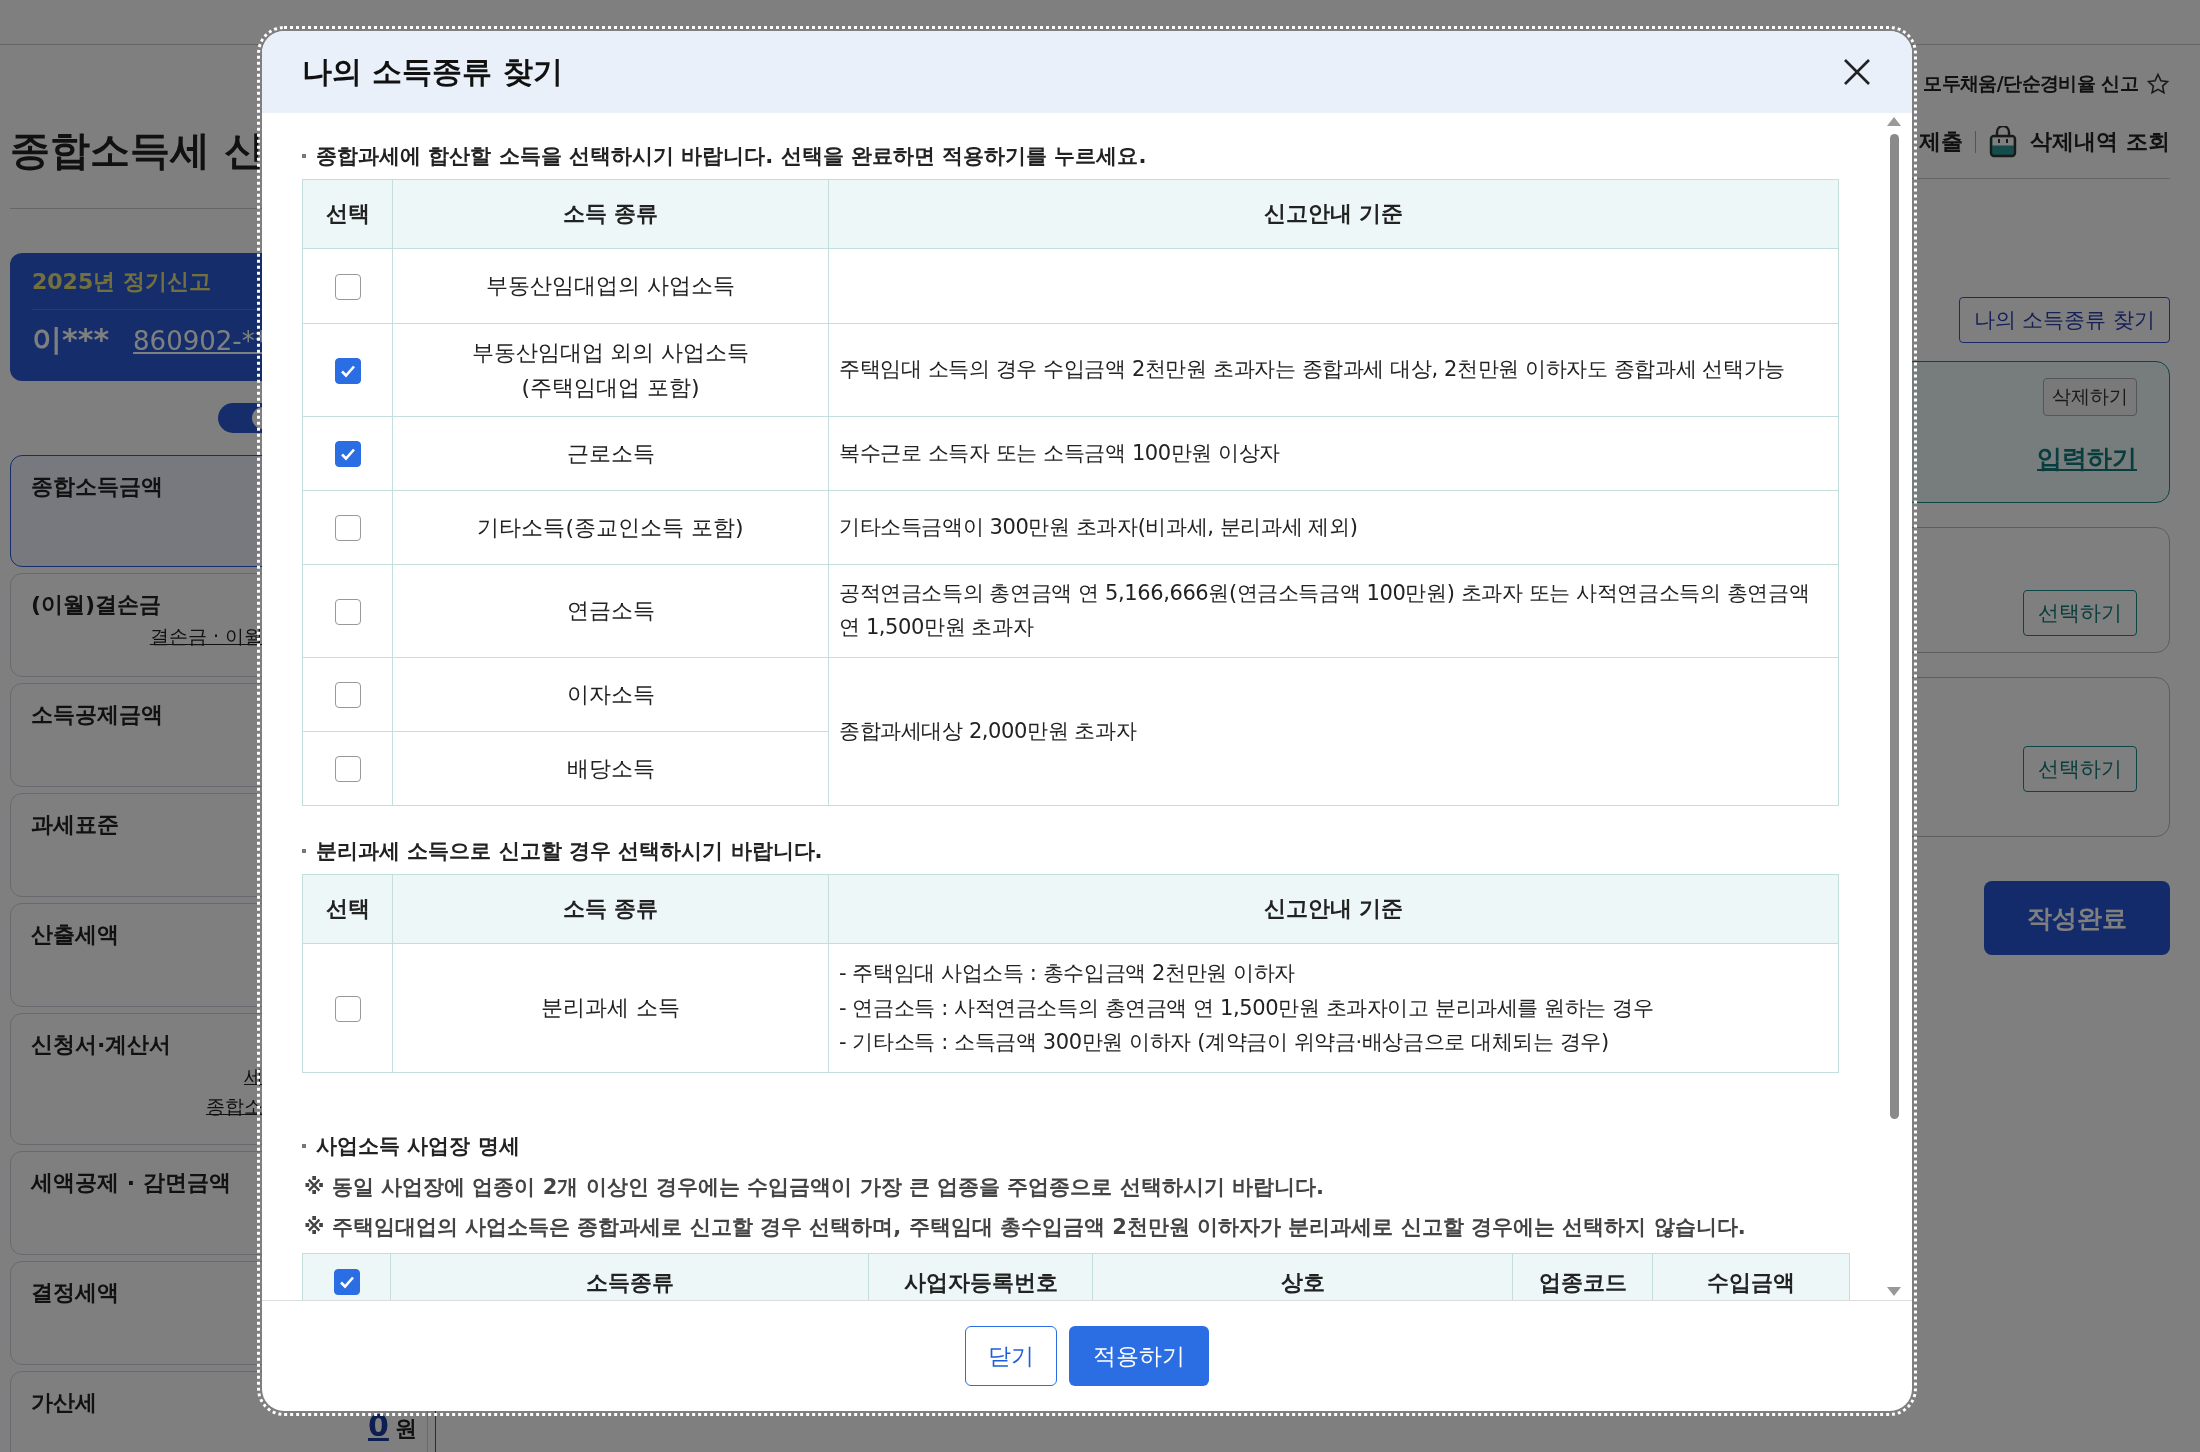 The height and width of the screenshot is (1452, 2200). Describe the element at coordinates (1302, 1276) in the screenshot. I see `column-header: 상호` at that location.